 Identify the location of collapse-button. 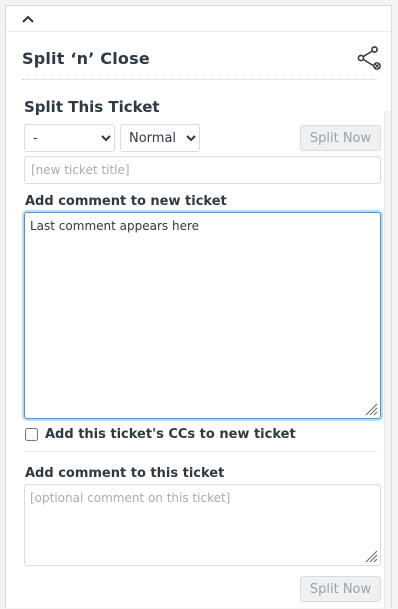
(28, 19).